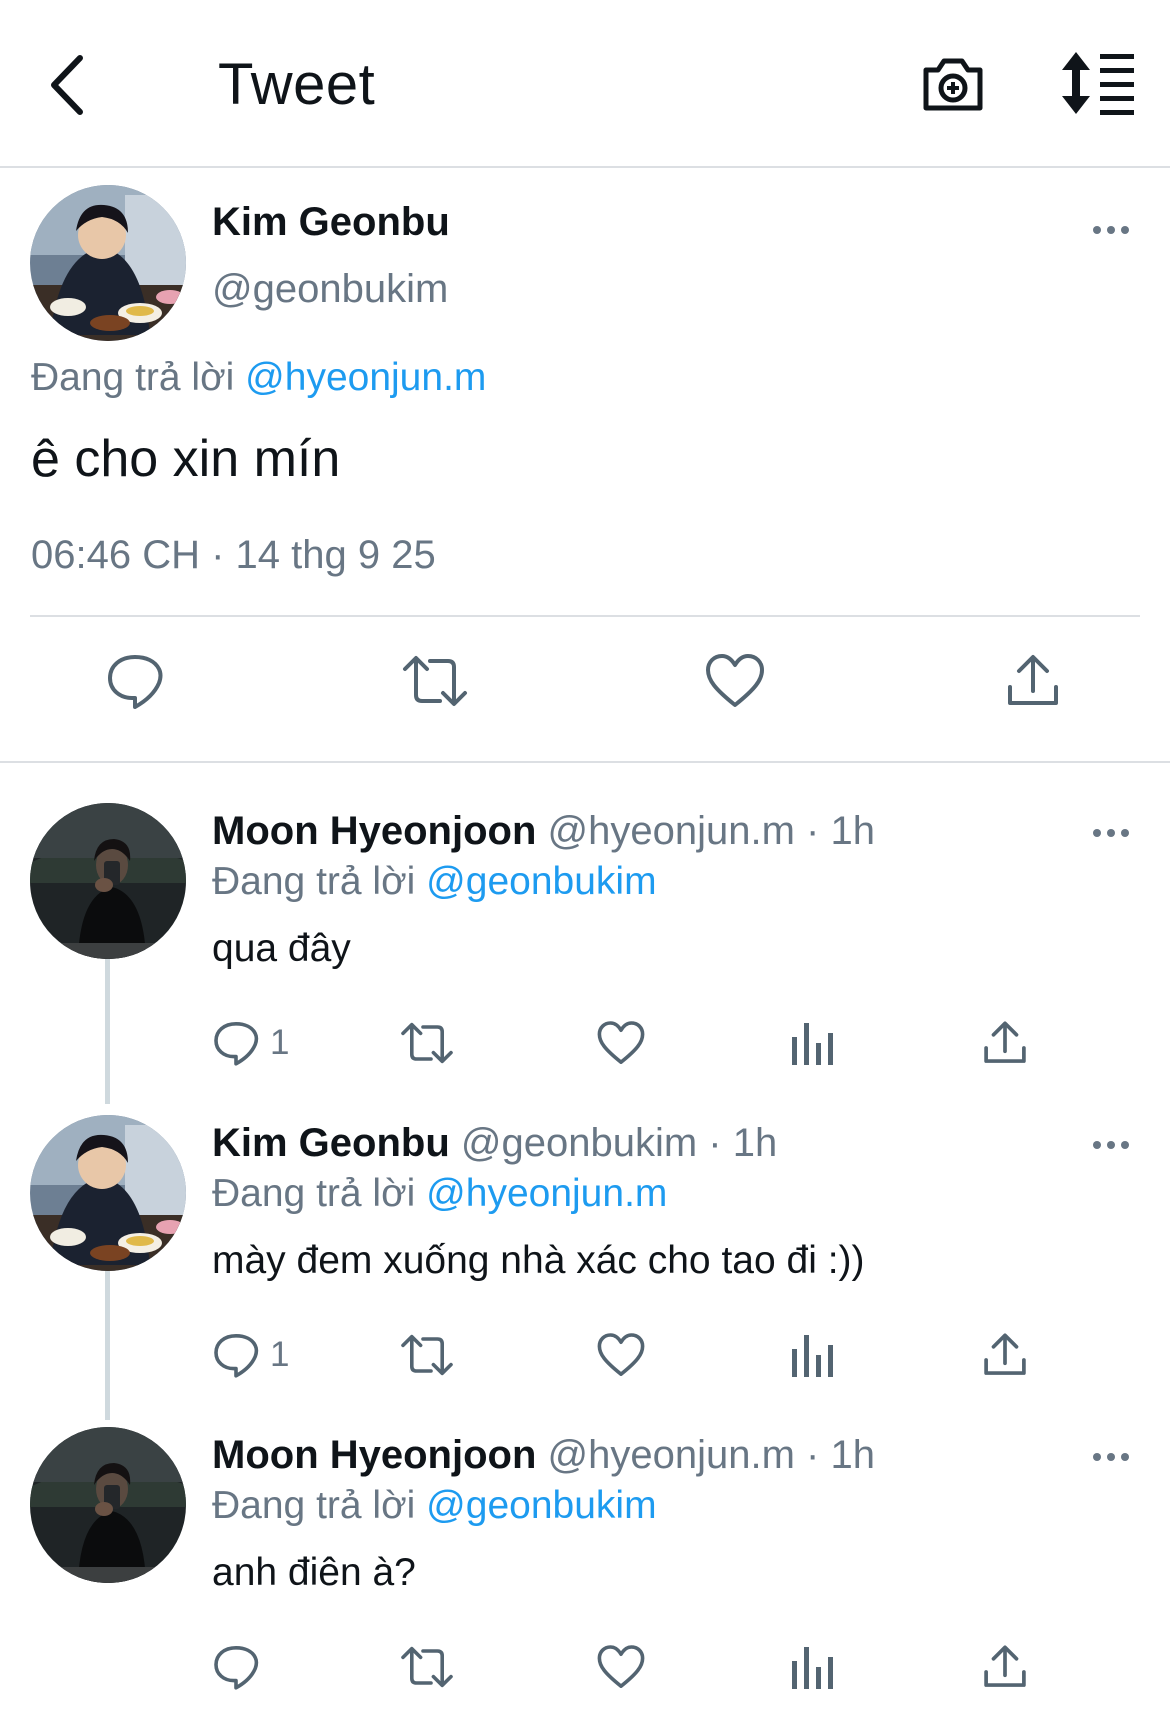  I want to click on author-handle: @geonbukim, so click(330, 289).